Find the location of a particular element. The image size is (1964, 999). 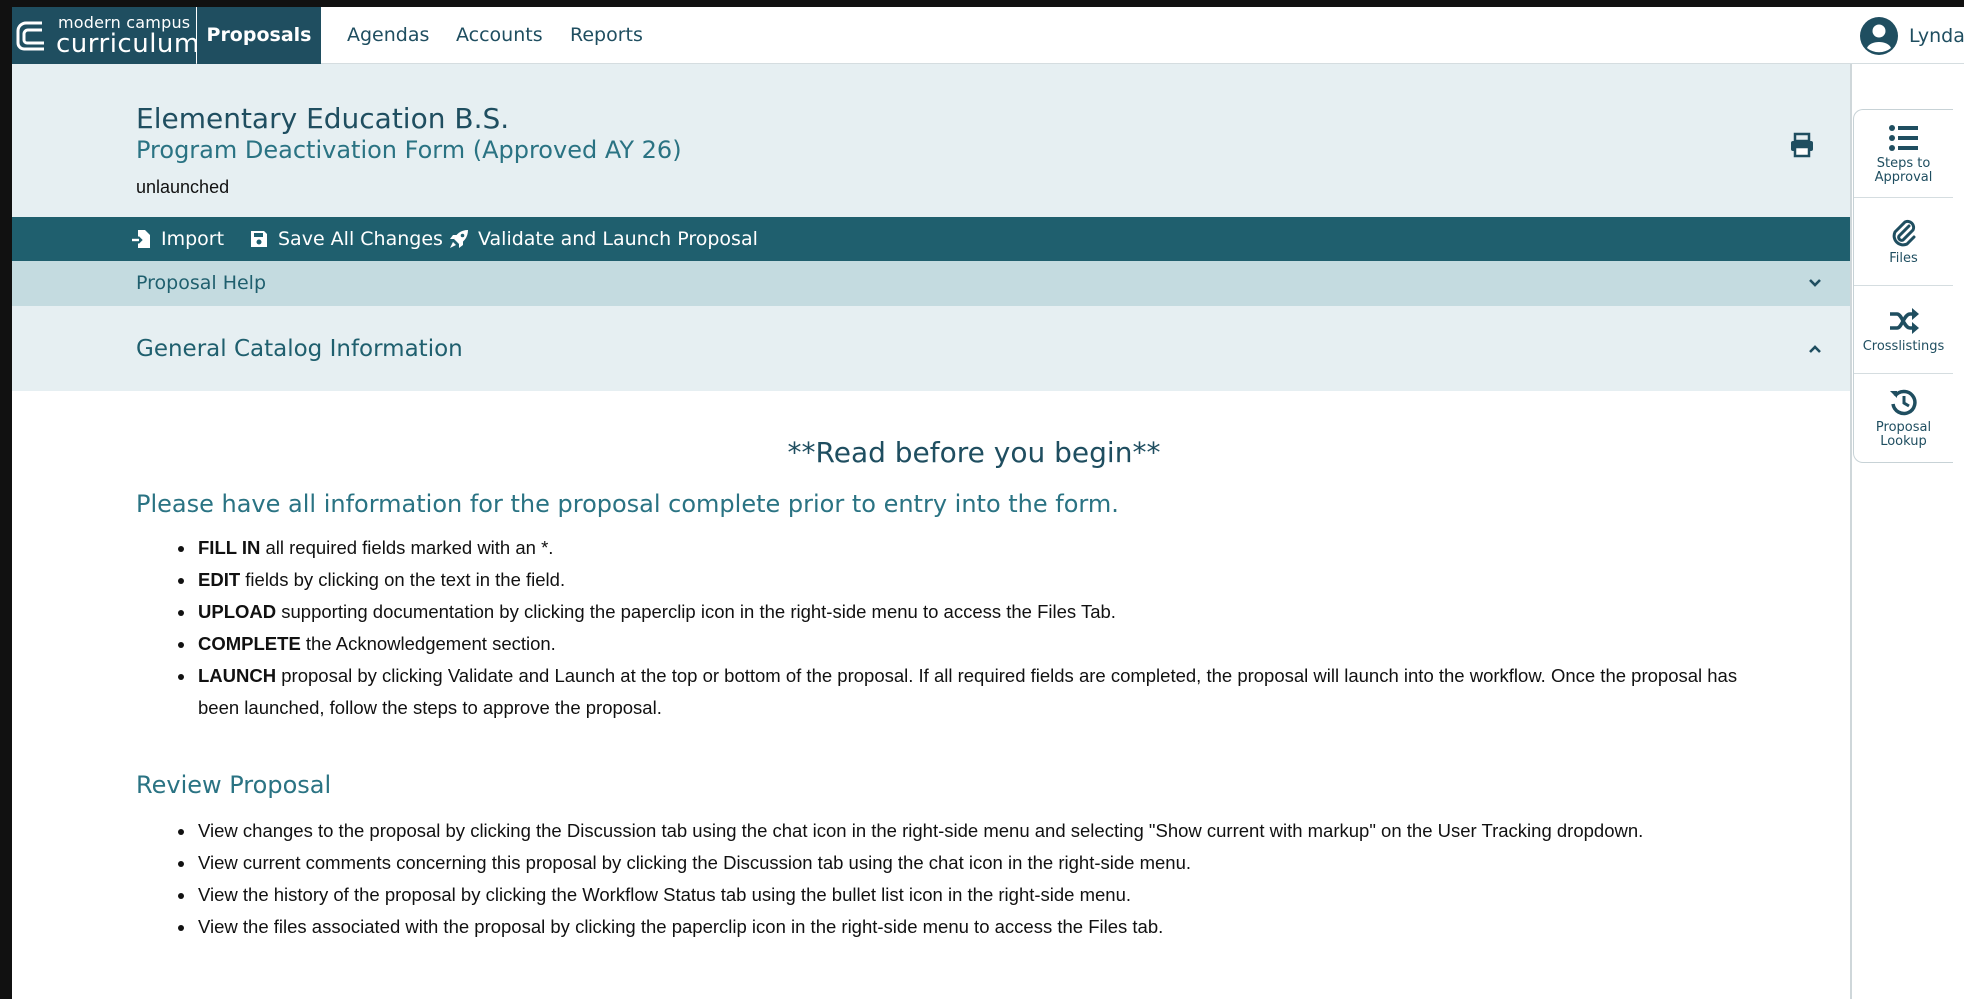

save-icon is located at coordinates (259, 239).